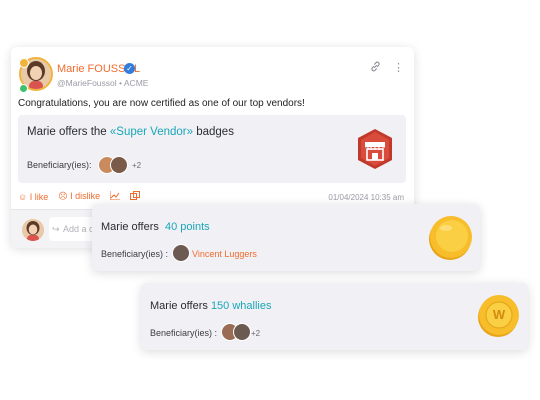 The image size is (540, 400). What do you see at coordinates (63, 196) in the screenshot?
I see `frown-icon: ☹` at bounding box center [63, 196].